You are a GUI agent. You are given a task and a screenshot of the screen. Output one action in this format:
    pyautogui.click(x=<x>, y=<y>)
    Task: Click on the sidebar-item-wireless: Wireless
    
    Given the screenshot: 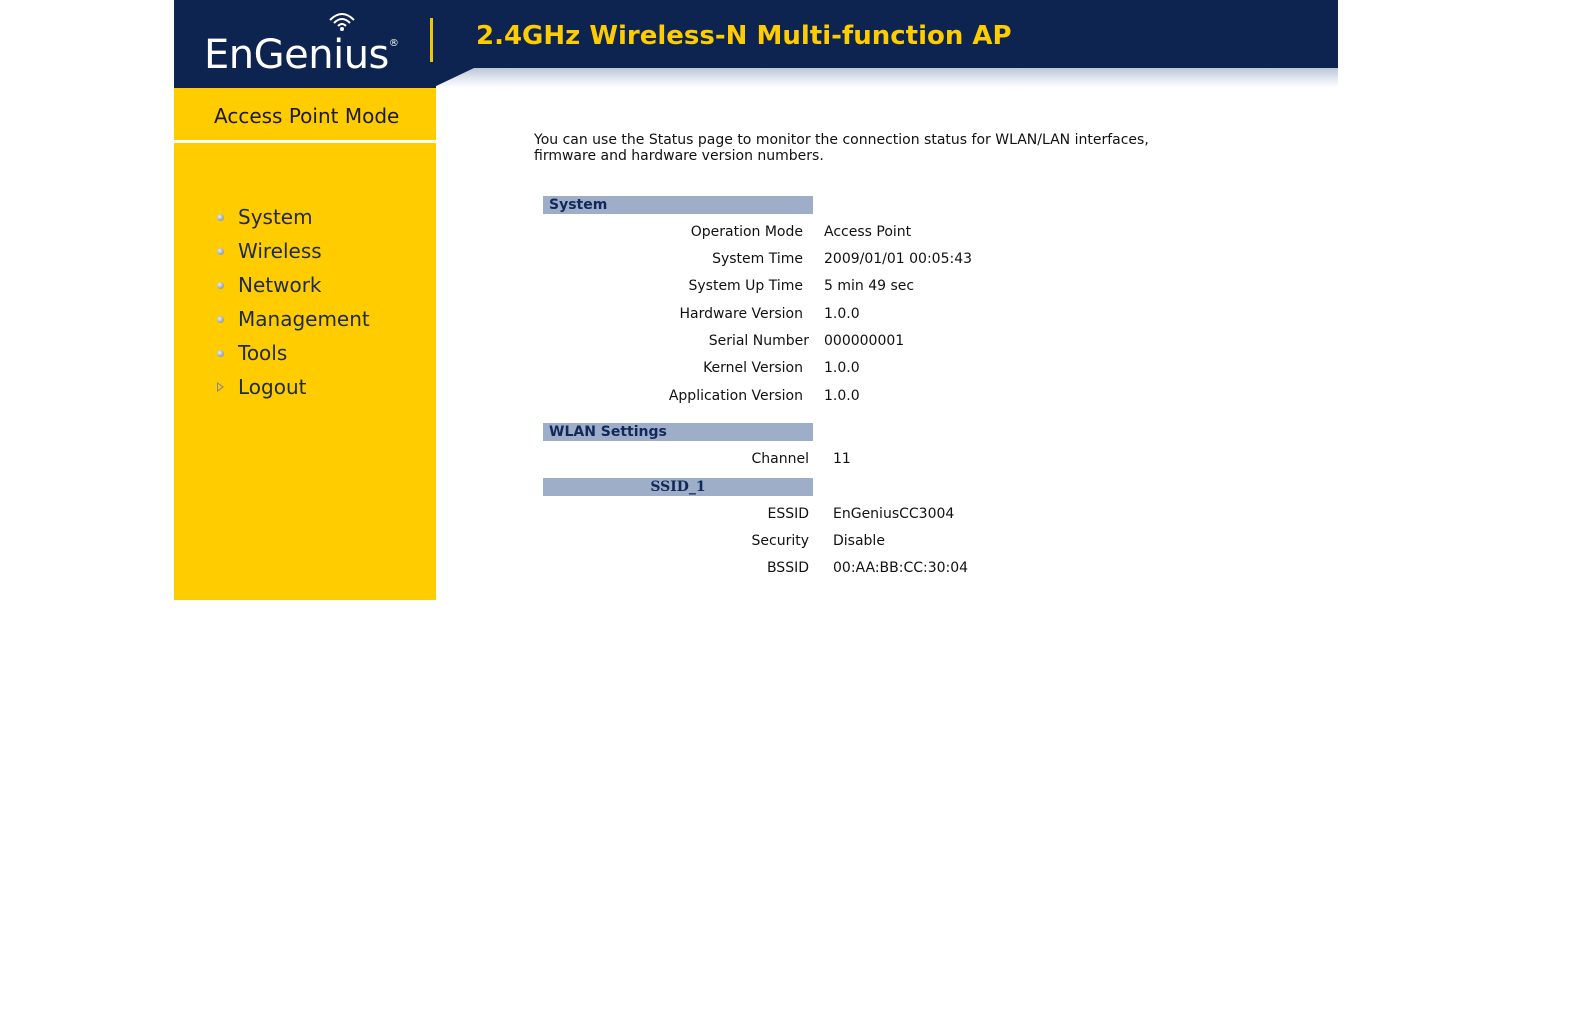 What is the action you would take?
    pyautogui.click(x=292, y=251)
    